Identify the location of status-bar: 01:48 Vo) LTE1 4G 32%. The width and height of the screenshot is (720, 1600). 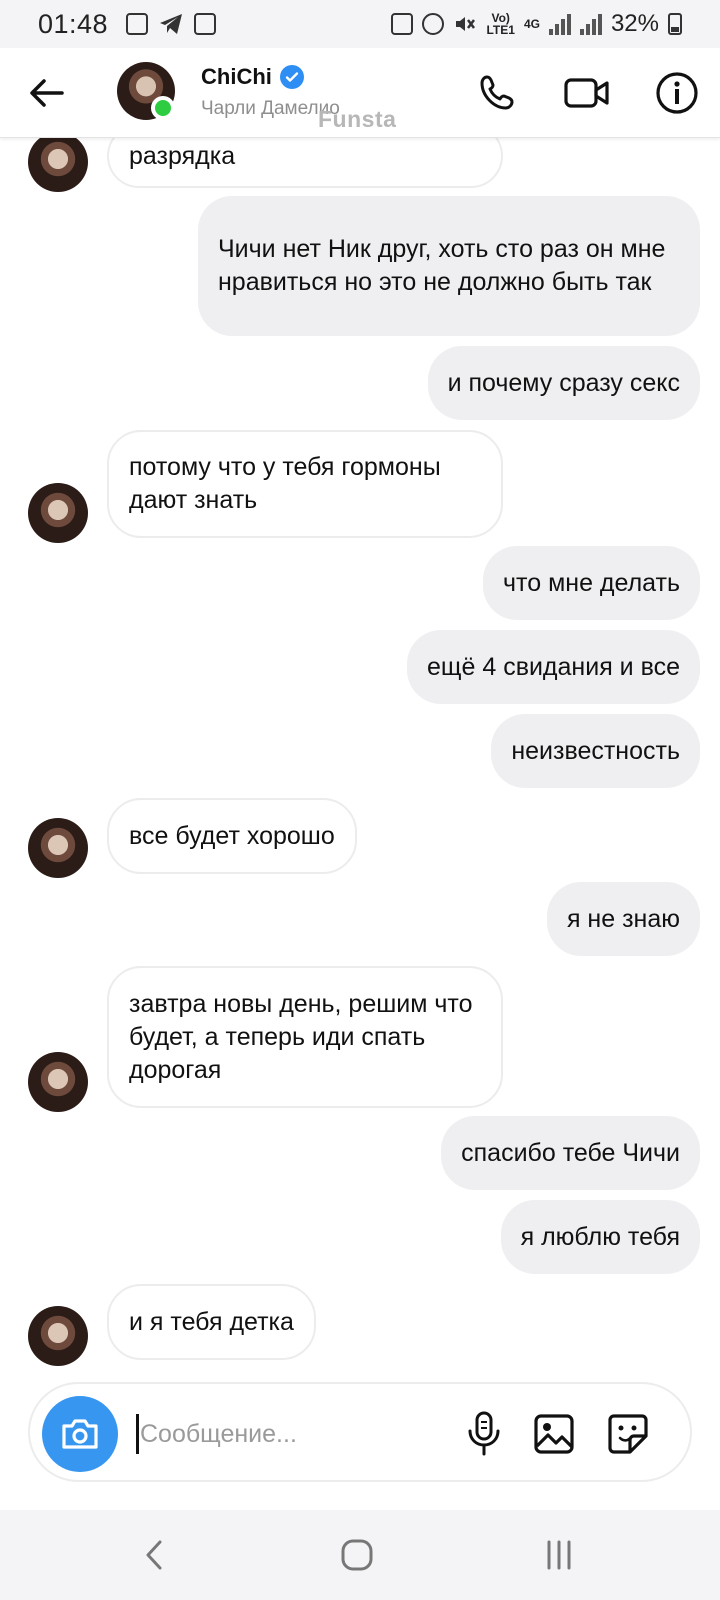
(360, 24).